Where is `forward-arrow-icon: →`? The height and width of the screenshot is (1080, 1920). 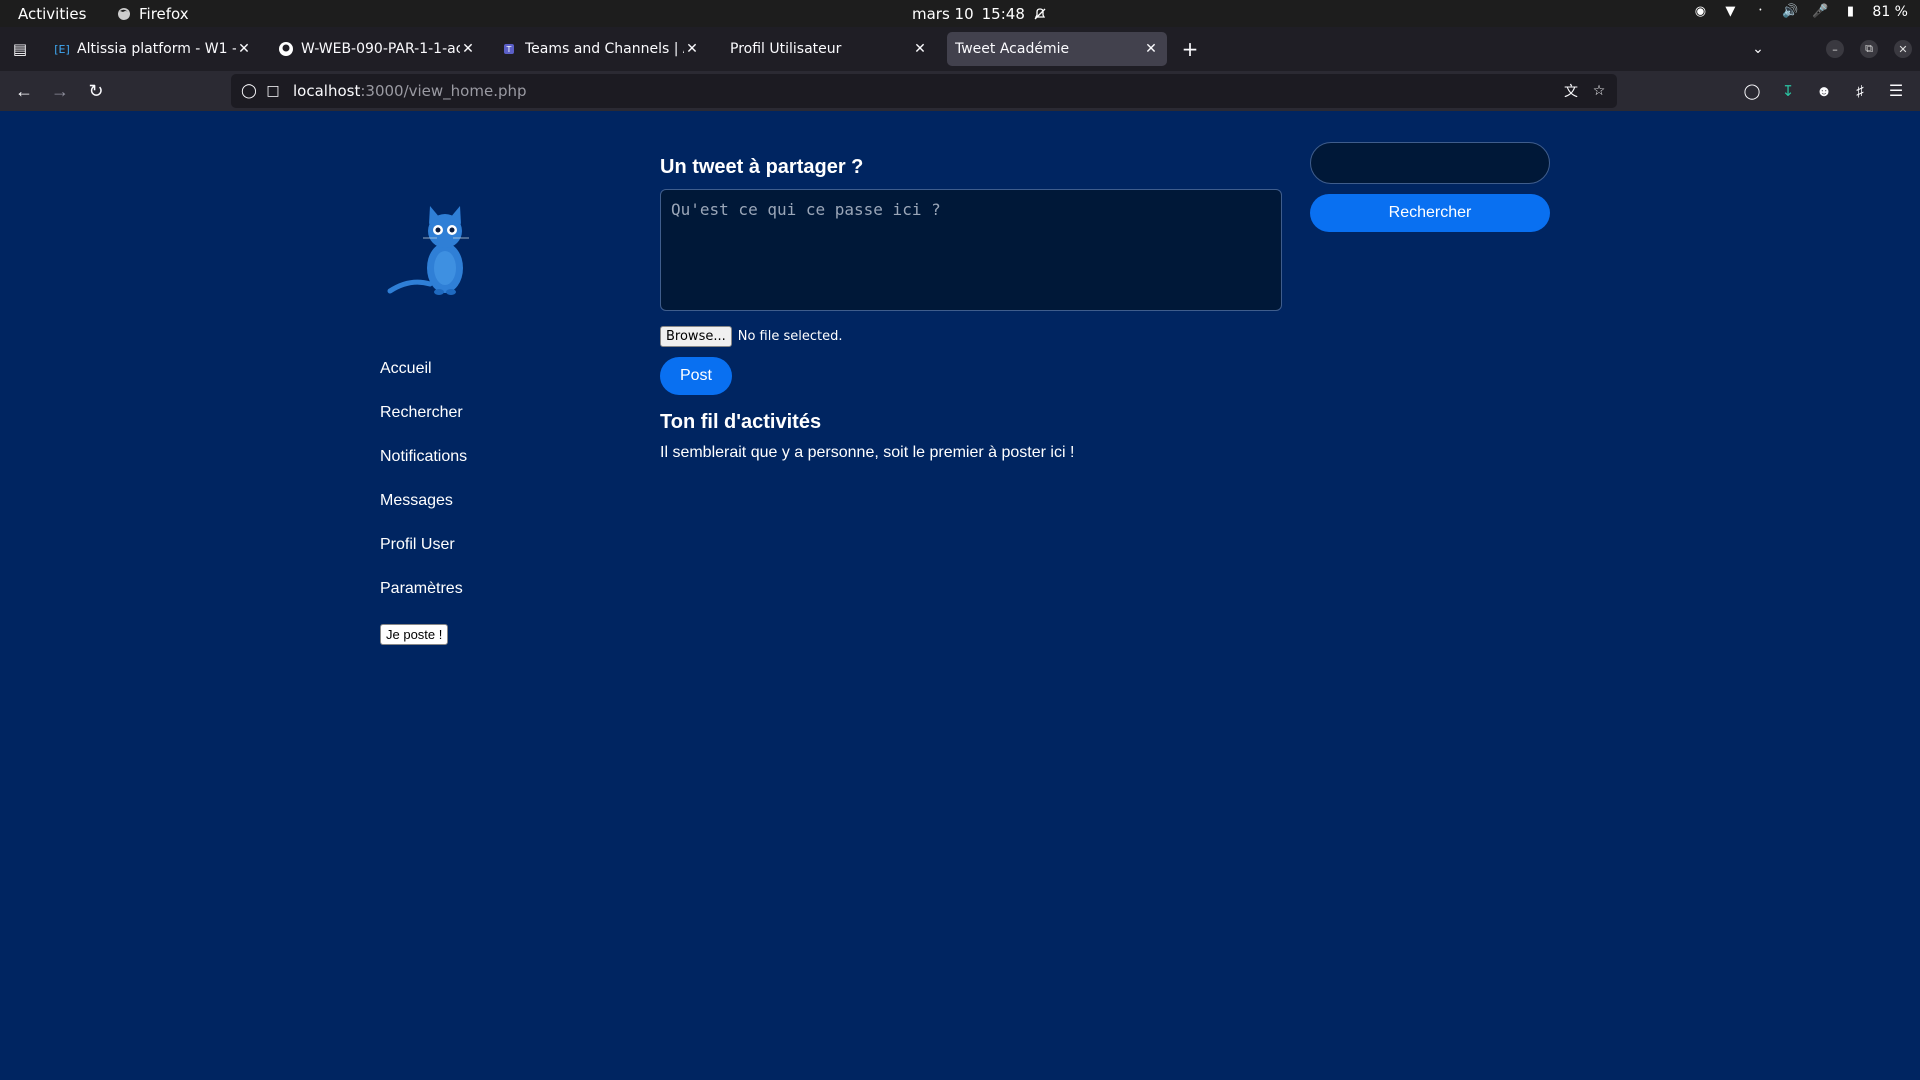 forward-arrow-icon: → is located at coordinates (60, 91).